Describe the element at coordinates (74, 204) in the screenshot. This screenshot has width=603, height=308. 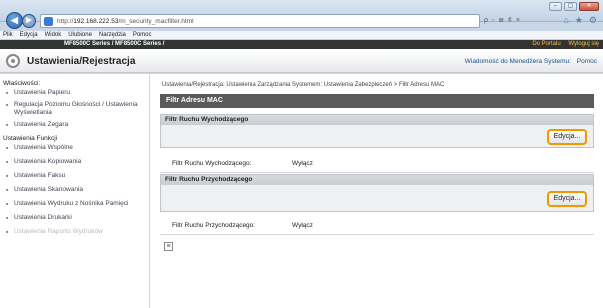
I see `sidebar-item-memory-print: Ustawienia Wydruku z Nośnika Pamięci` at that location.